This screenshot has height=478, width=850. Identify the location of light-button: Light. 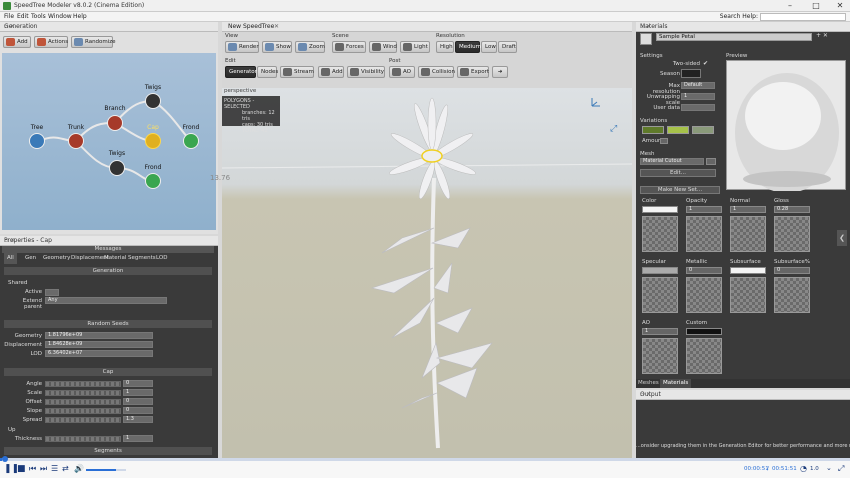
(415, 47).